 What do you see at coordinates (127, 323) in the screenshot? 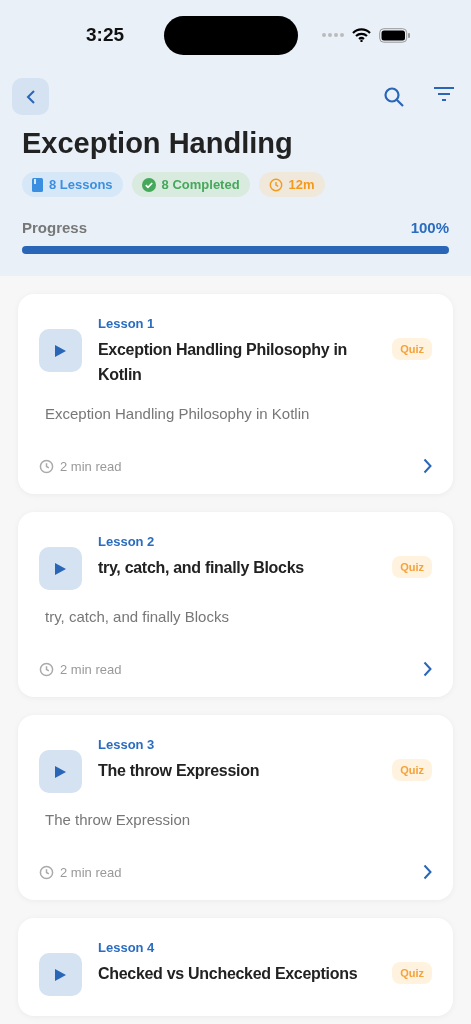
I see `lesson-number: Lesson 1` at bounding box center [127, 323].